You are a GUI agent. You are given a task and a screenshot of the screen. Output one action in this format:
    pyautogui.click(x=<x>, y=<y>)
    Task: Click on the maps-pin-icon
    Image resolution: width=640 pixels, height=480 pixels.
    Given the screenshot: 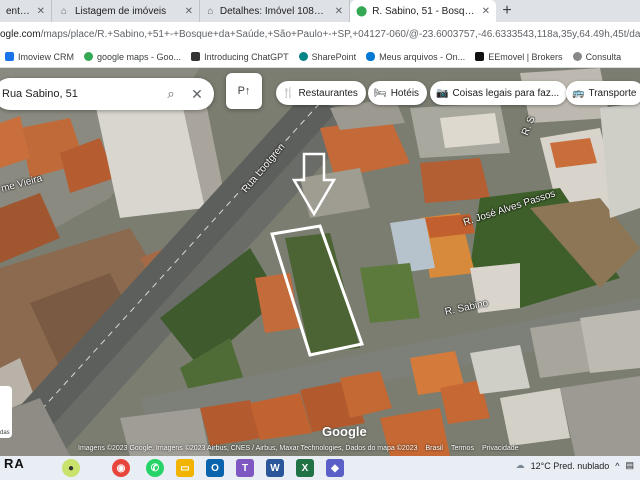 What is the action you would take?
    pyautogui.click(x=89, y=56)
    